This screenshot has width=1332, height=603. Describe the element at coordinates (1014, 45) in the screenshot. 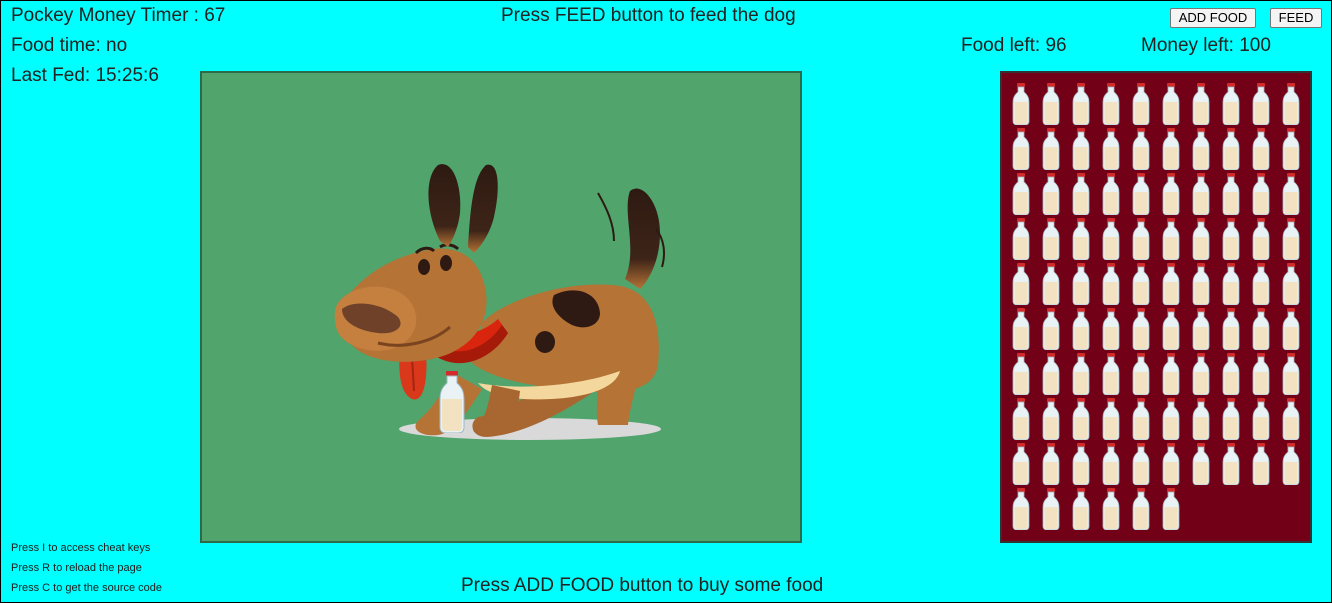

I see `food-left-counter: Food left: 96` at that location.